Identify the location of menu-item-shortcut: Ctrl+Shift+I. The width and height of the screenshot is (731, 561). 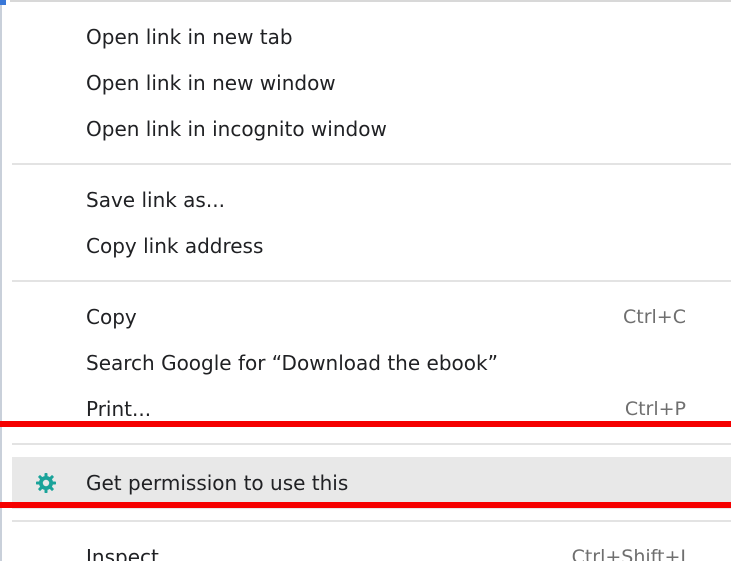
(628, 553).